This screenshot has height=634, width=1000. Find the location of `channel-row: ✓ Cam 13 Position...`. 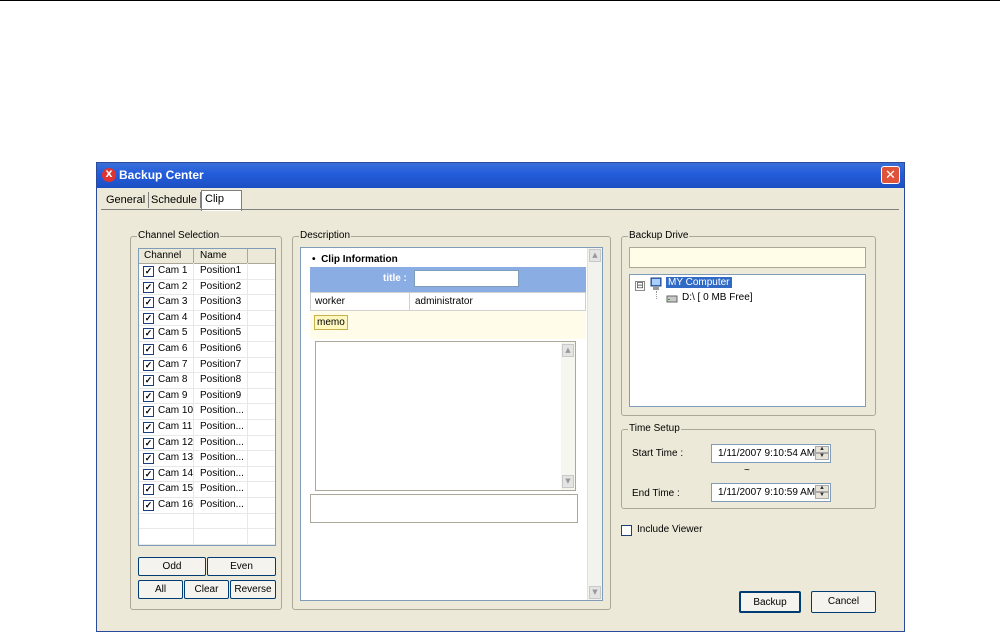

channel-row: ✓ Cam 13 Position... is located at coordinates (207, 459).